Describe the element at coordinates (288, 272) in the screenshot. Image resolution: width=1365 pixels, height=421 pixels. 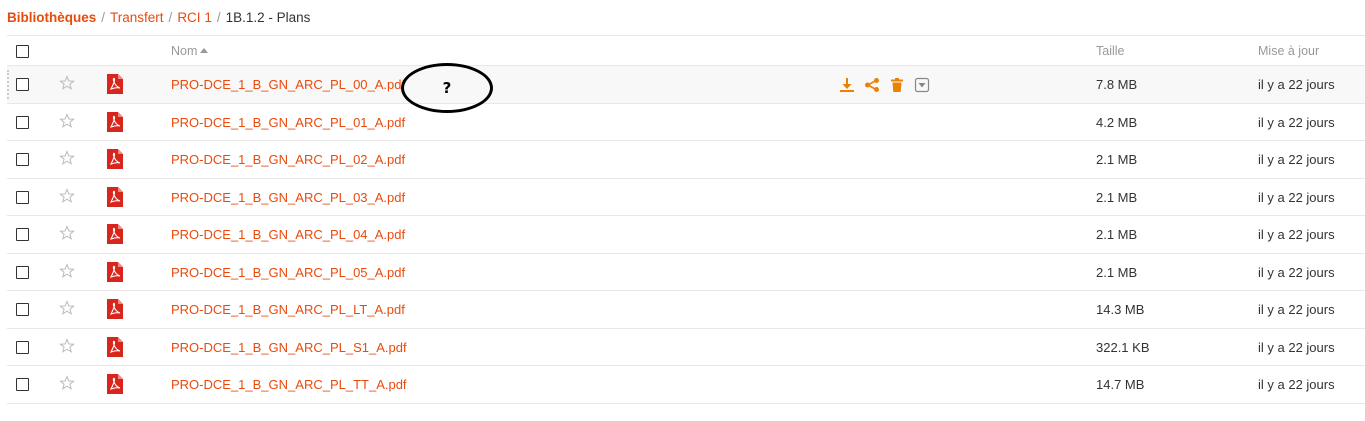
I see `file-name-link: PRO-DCE_1_B_GN_ARC_PL_05_A.pdf` at that location.